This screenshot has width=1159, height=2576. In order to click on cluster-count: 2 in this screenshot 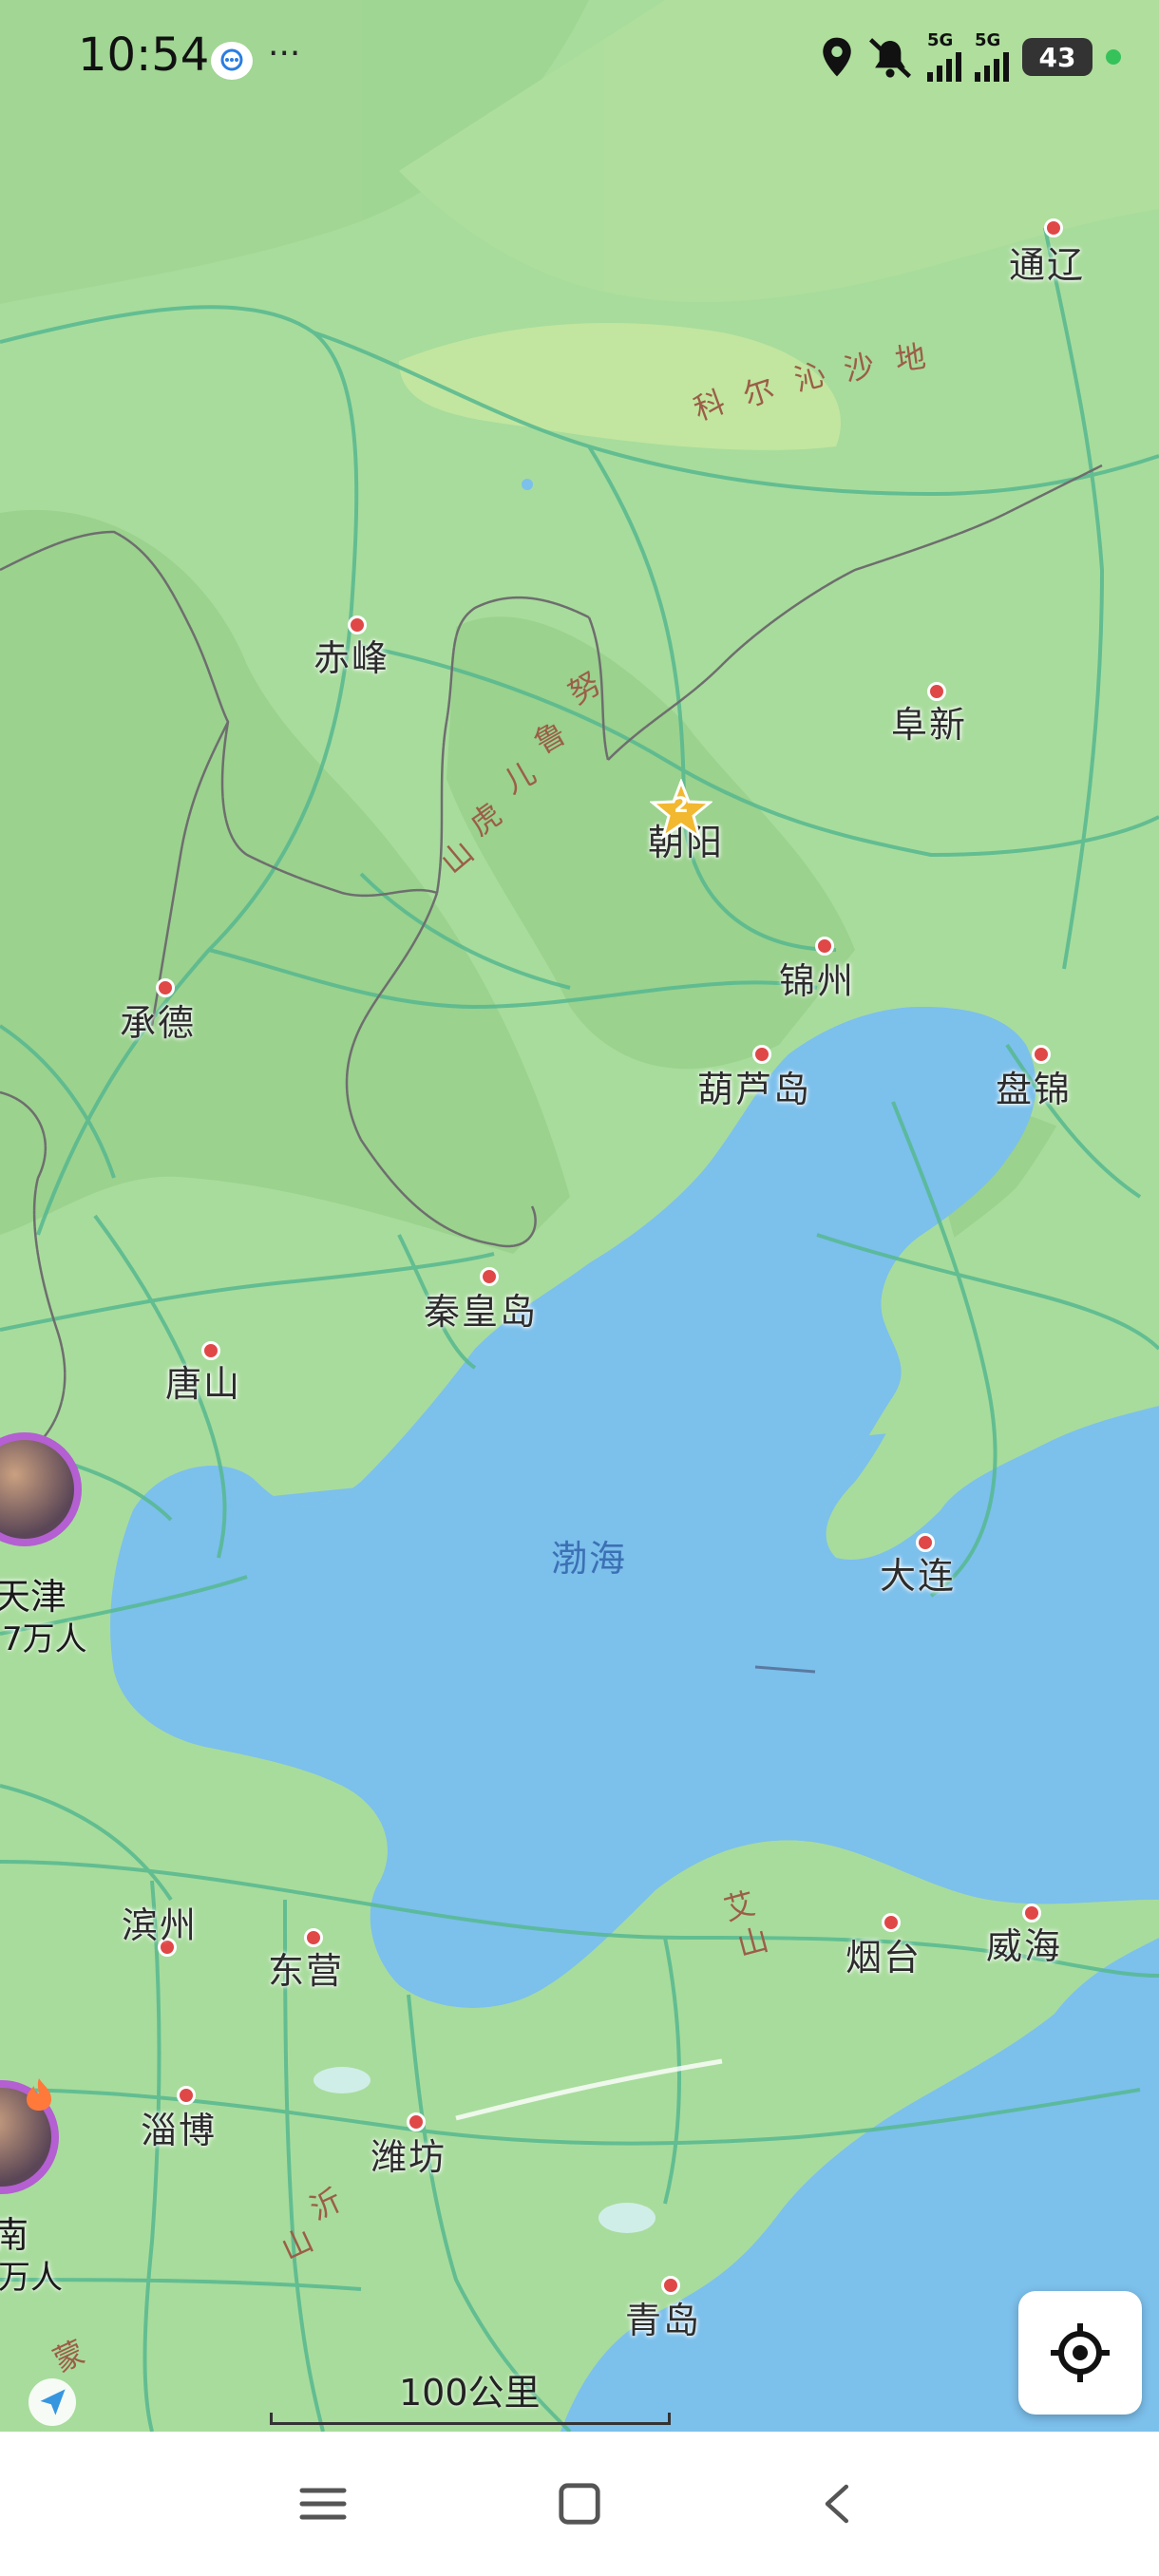, I will do `click(681, 806)`.